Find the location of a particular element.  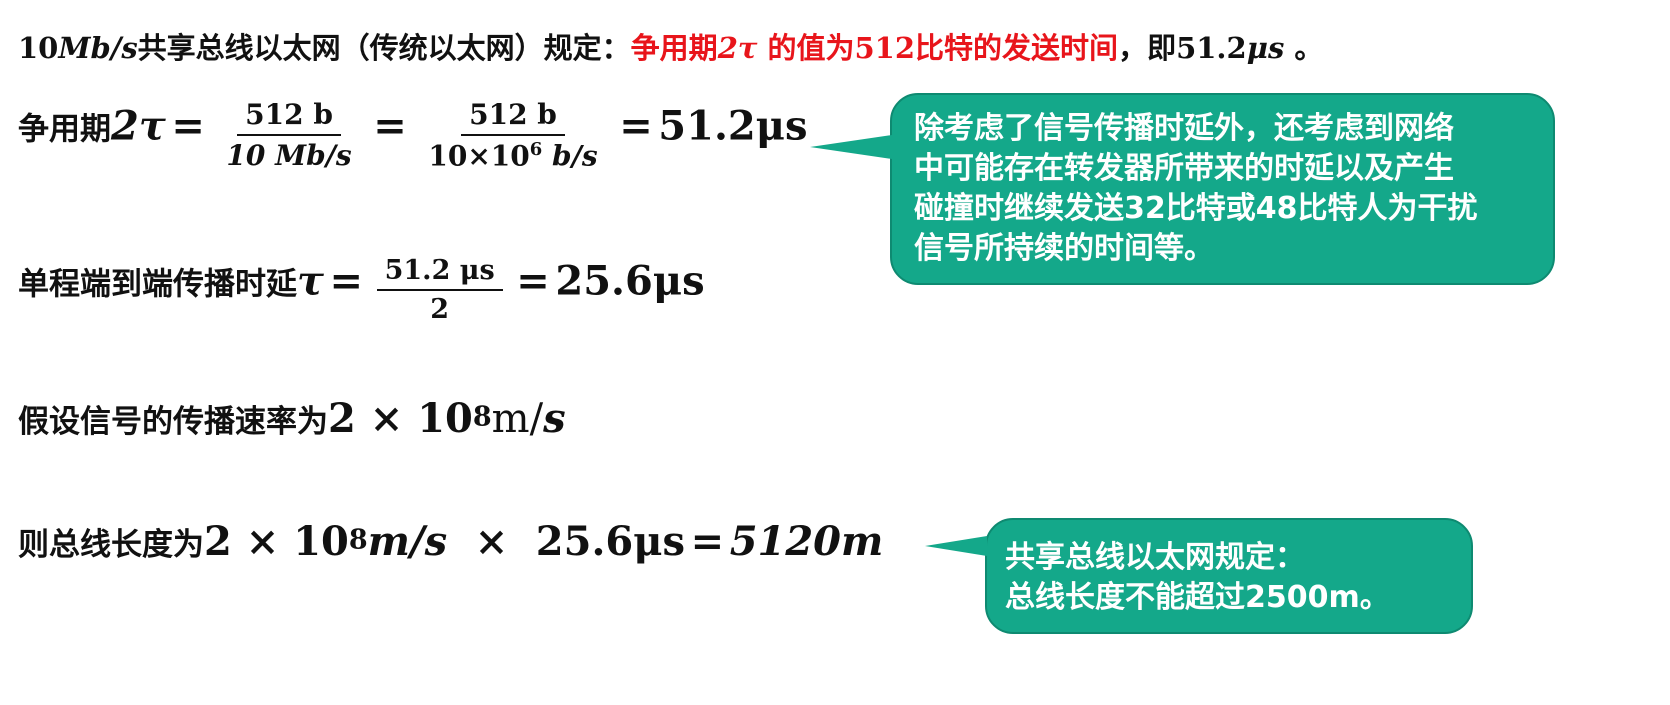

fraction-2: 512 b 10×106 b/s is located at coordinates (512, 135).